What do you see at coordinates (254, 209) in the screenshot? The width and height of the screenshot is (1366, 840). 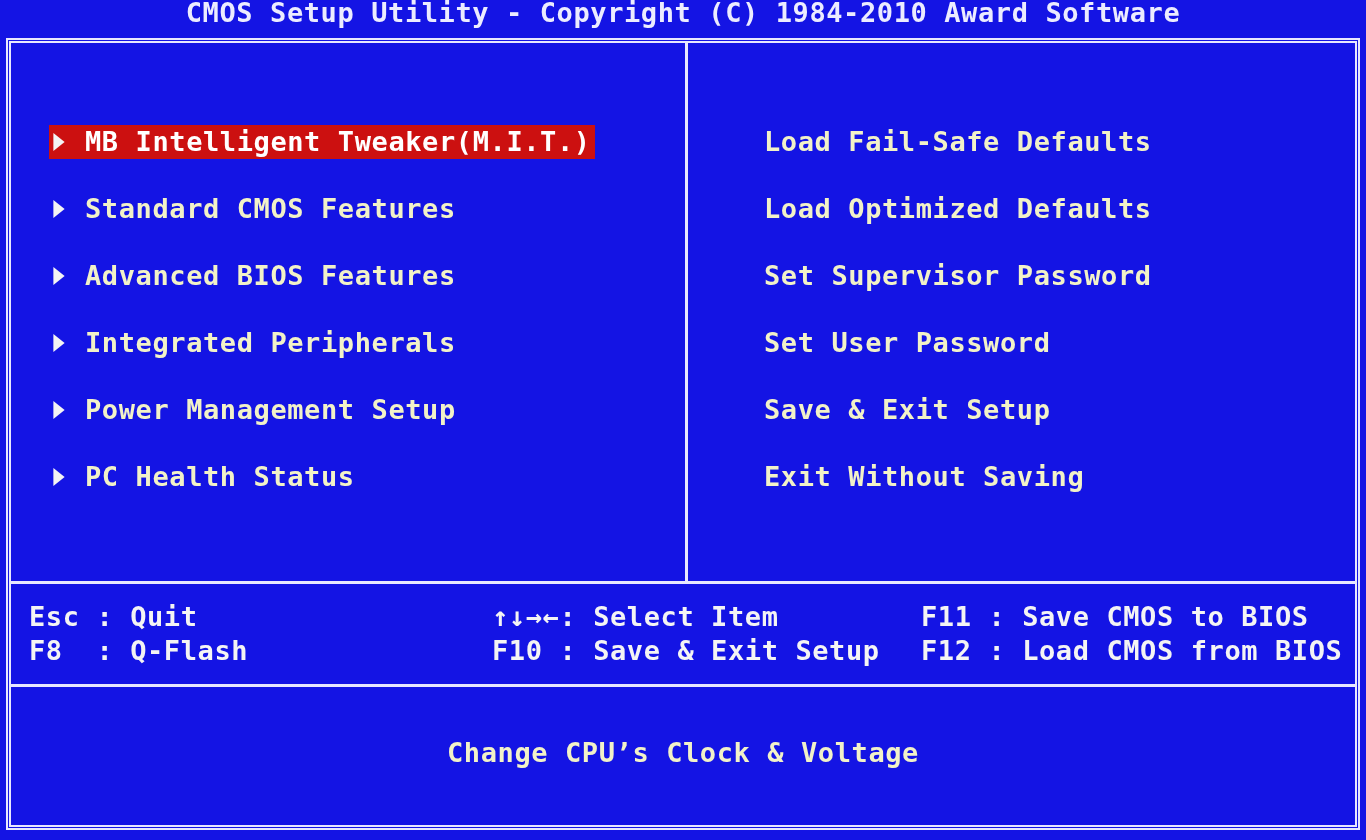 I see `menu-item: Standard CMOS Features` at bounding box center [254, 209].